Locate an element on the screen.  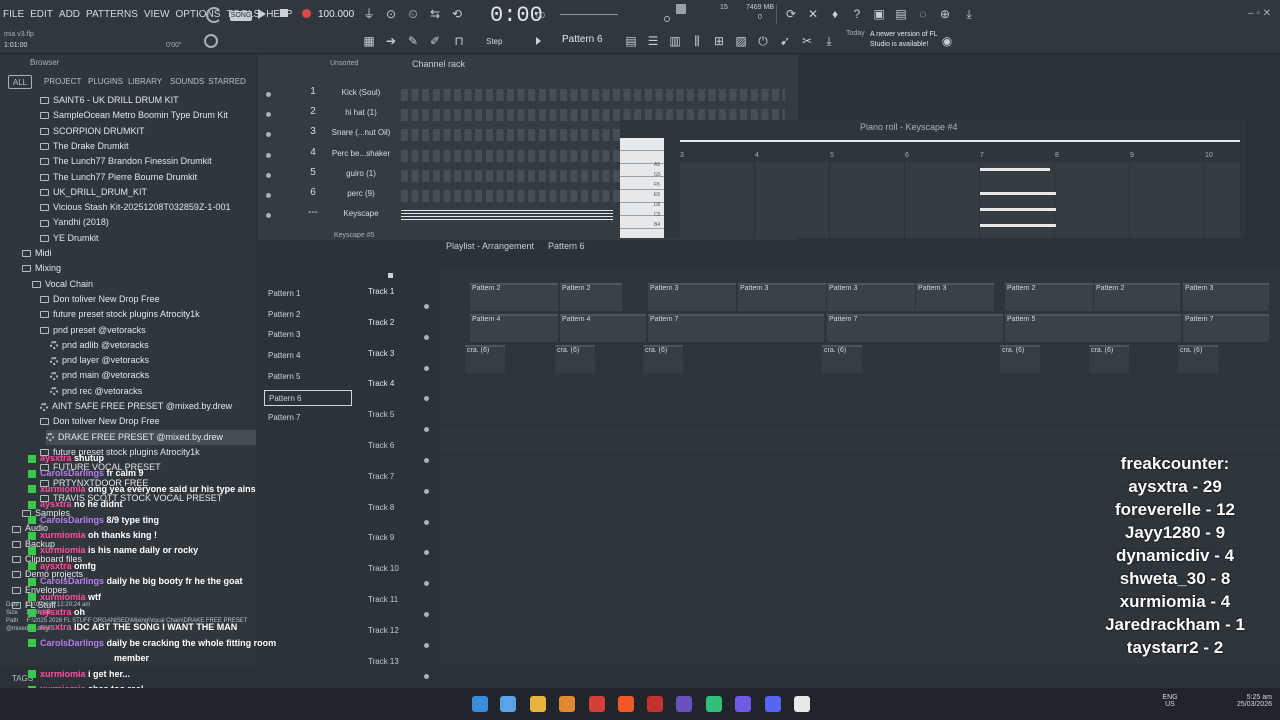
browser-item: AINT SAFE FREE PRESET @mixed.by.drew is located at coordinates (136, 406).